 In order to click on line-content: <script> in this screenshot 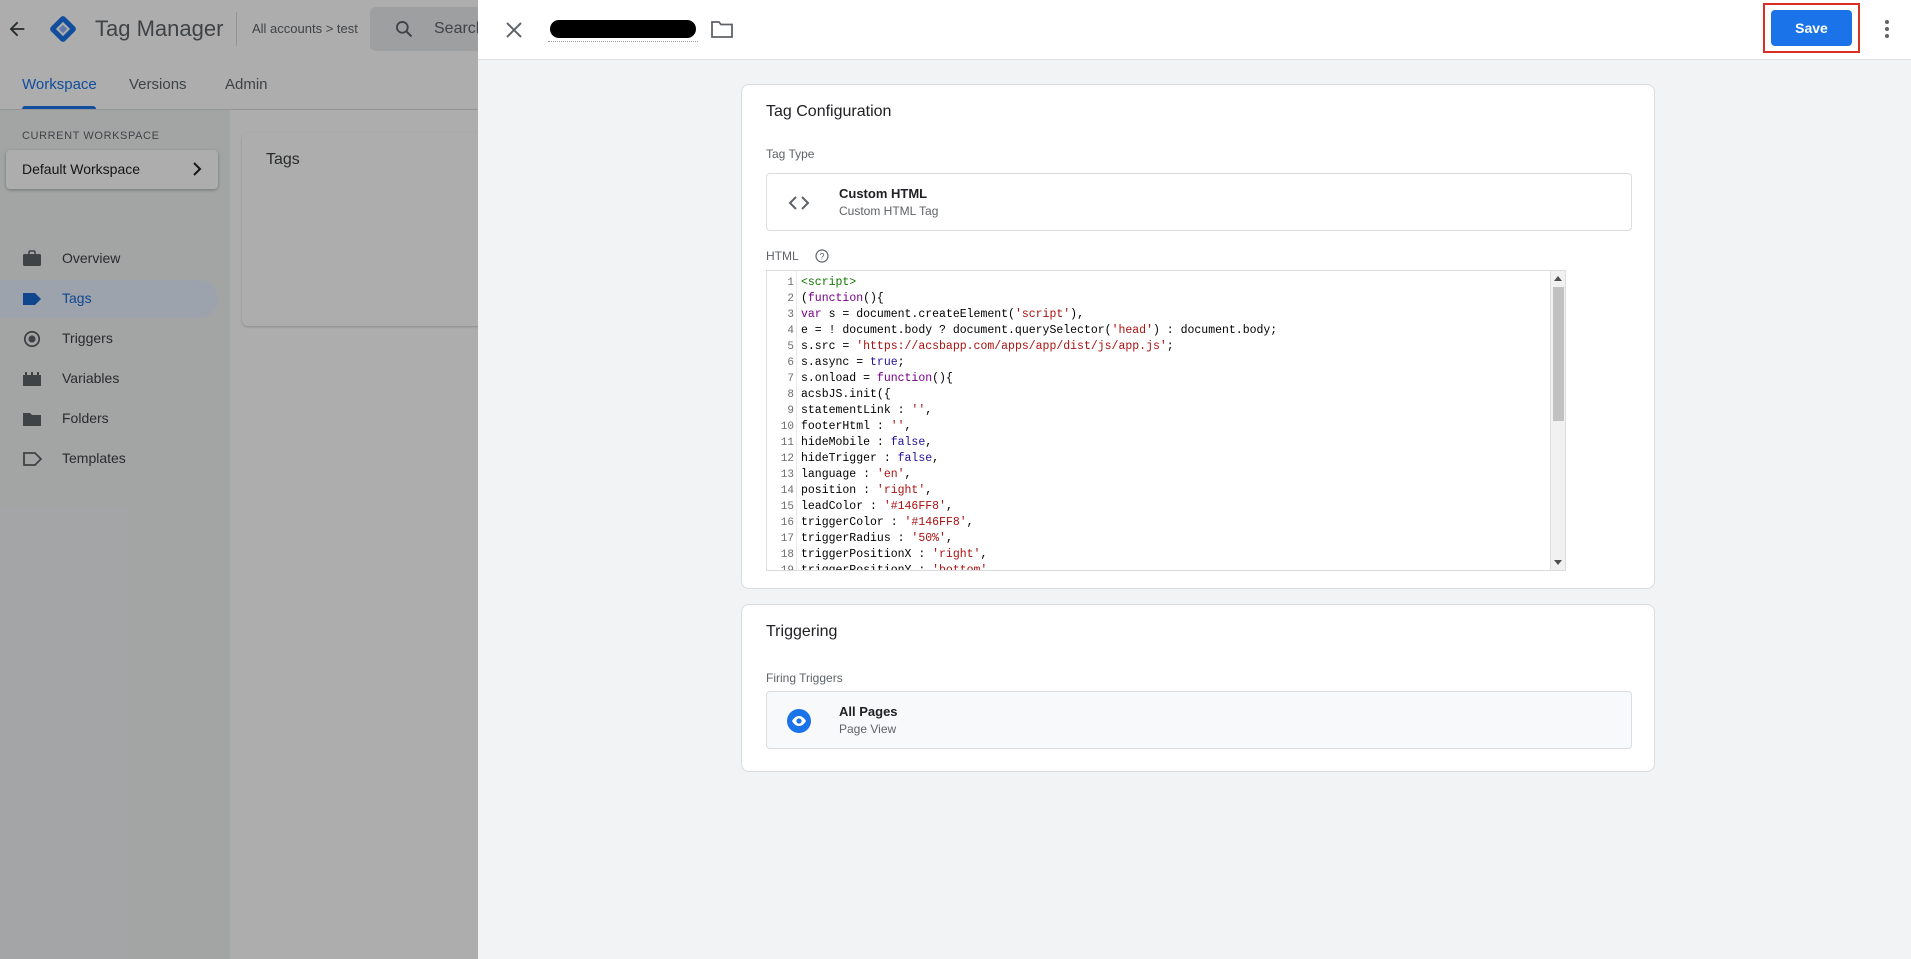, I will do `click(829, 282)`.